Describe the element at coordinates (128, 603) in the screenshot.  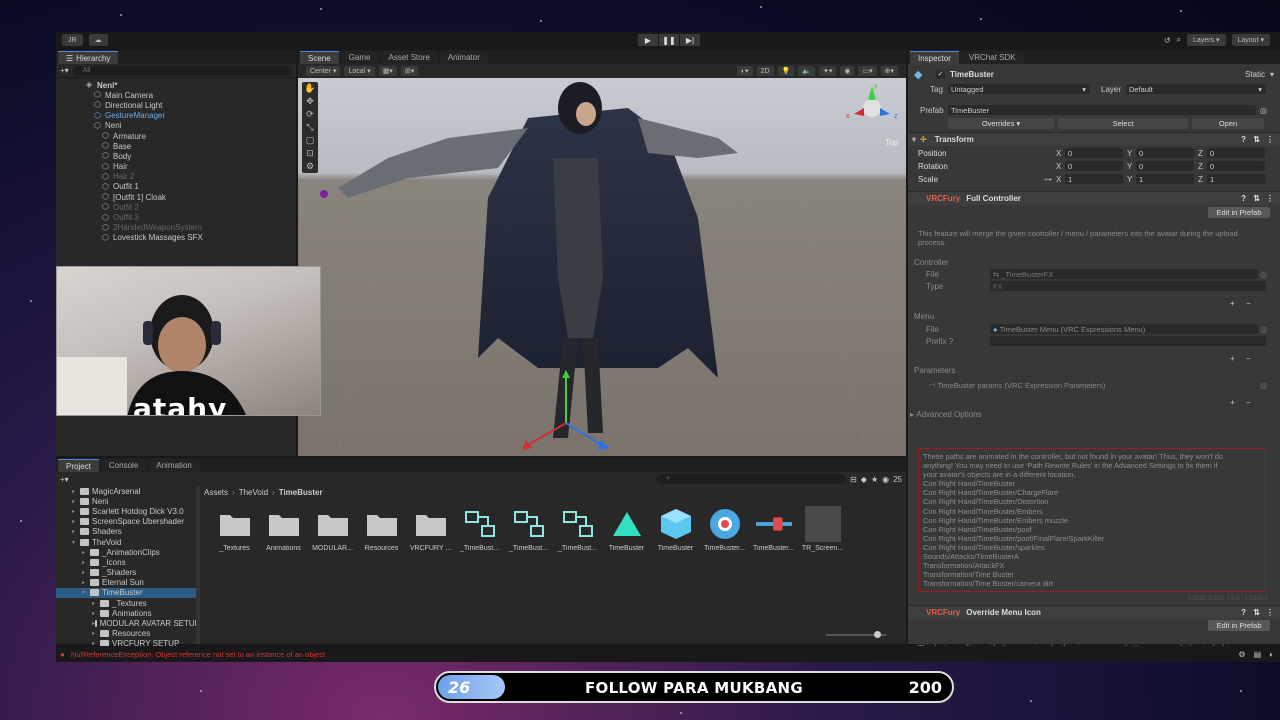
I see `project-folder-item: ▸ _Textures` at that location.